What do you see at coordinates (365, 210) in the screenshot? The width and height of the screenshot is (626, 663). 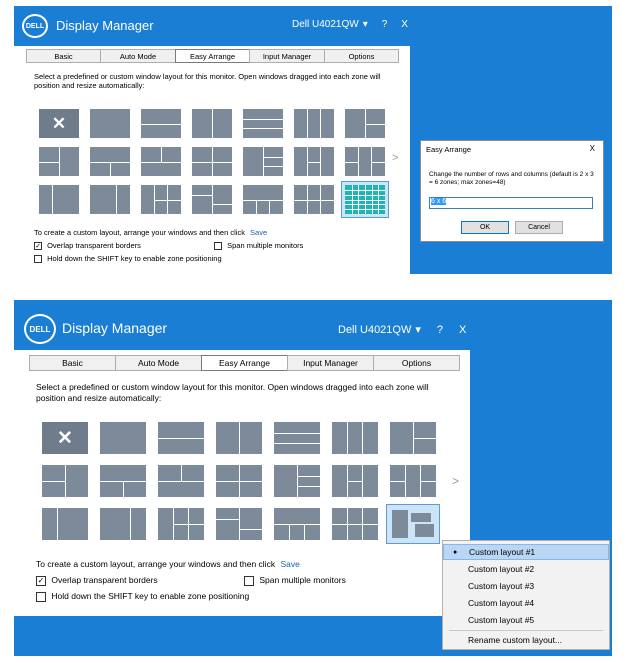 I see `grid-line` at bounding box center [365, 210].